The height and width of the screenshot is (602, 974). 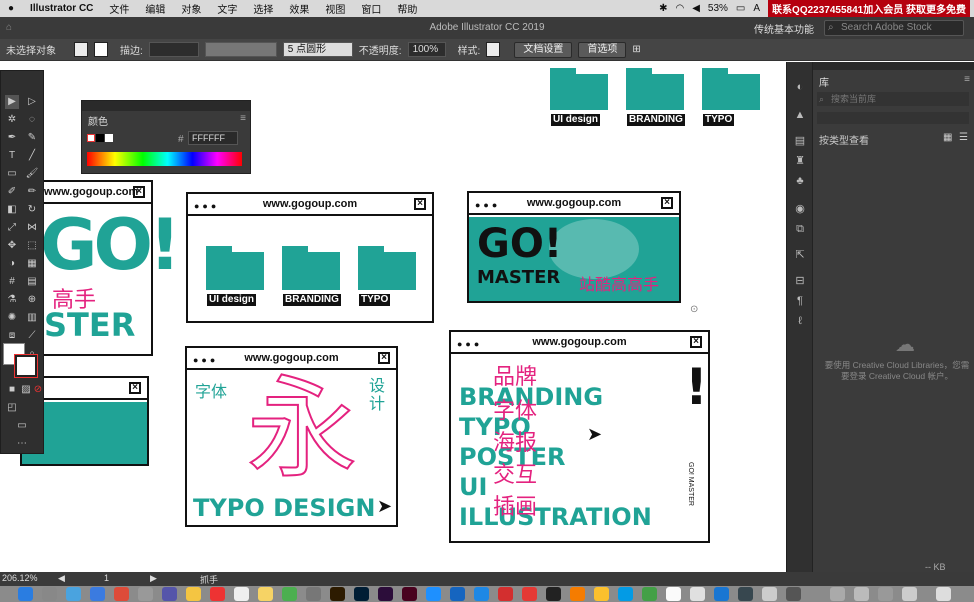 I want to click on music-icon, so click(x=673, y=594).